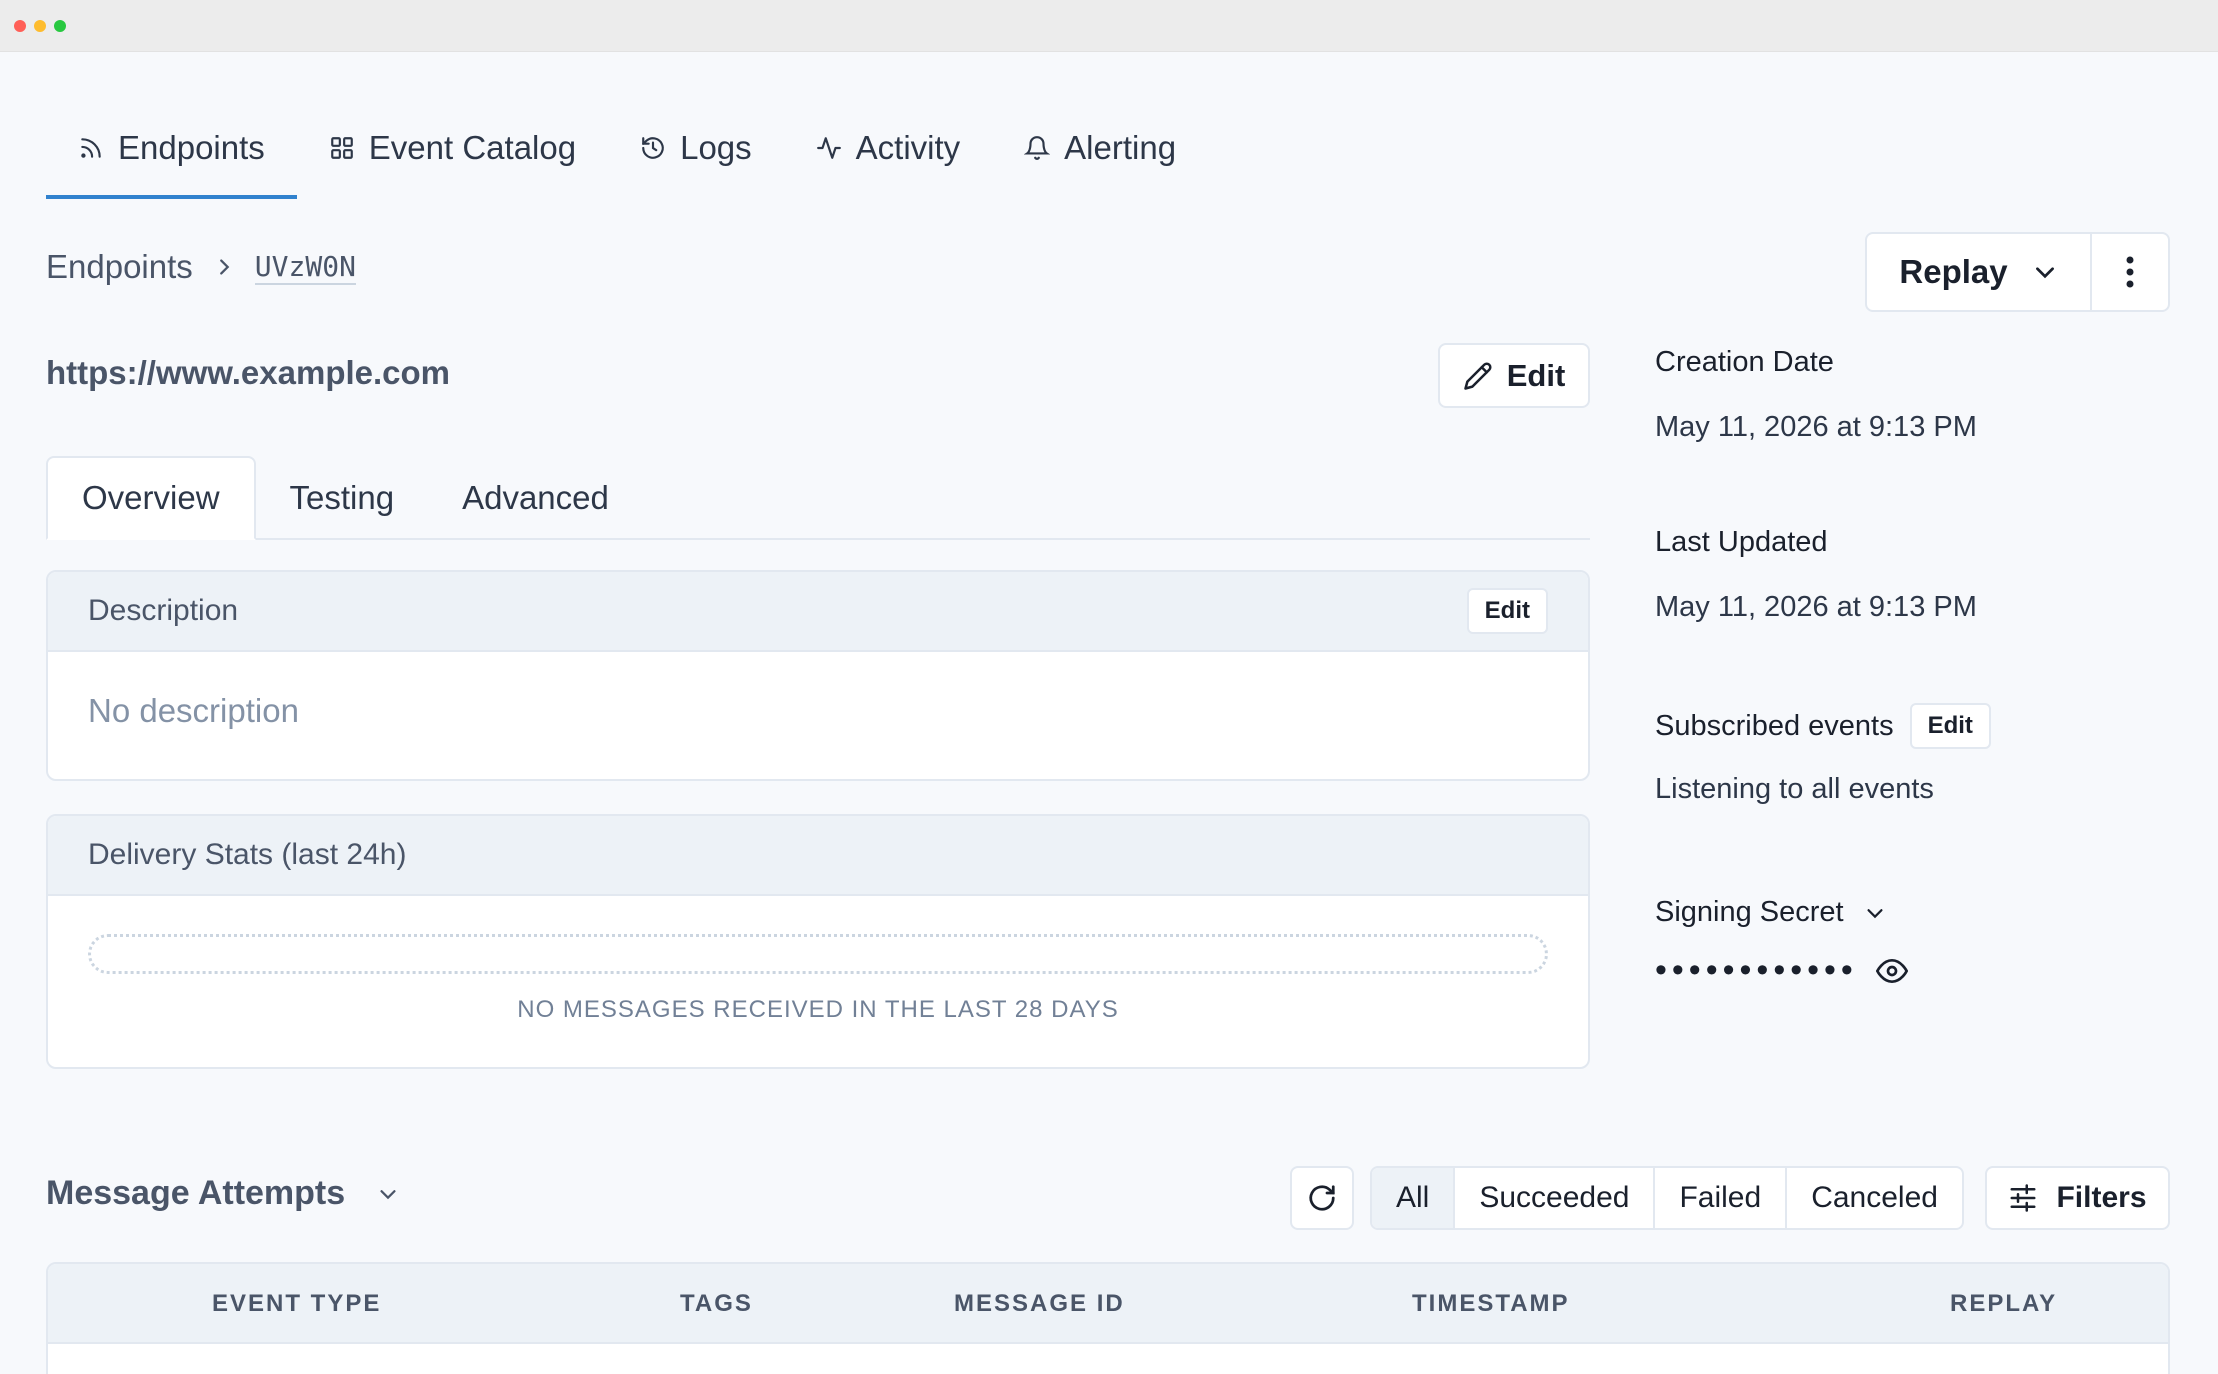 This screenshot has height=1374, width=2218. Describe the element at coordinates (1555, 1198) in the screenshot. I see `filter-succeeded: Succeeded` at that location.